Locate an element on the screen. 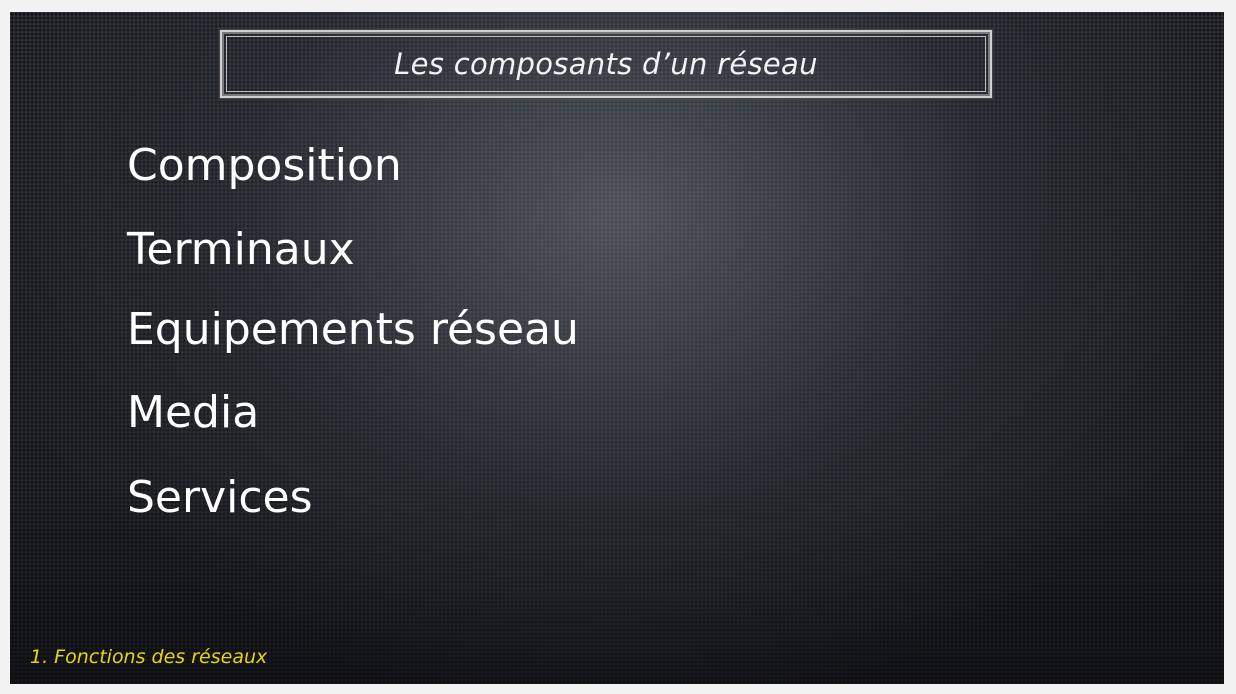  list-item: Composition is located at coordinates (264, 165).